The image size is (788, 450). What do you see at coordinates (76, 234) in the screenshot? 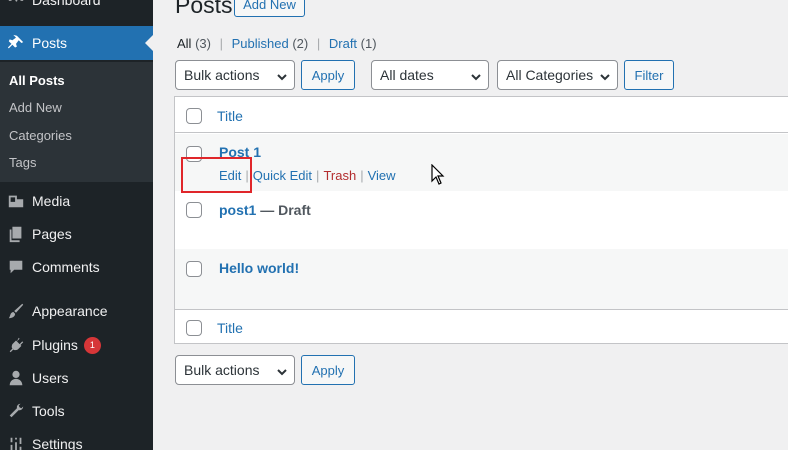
I see `sidebar-item-pages: Pages` at bounding box center [76, 234].